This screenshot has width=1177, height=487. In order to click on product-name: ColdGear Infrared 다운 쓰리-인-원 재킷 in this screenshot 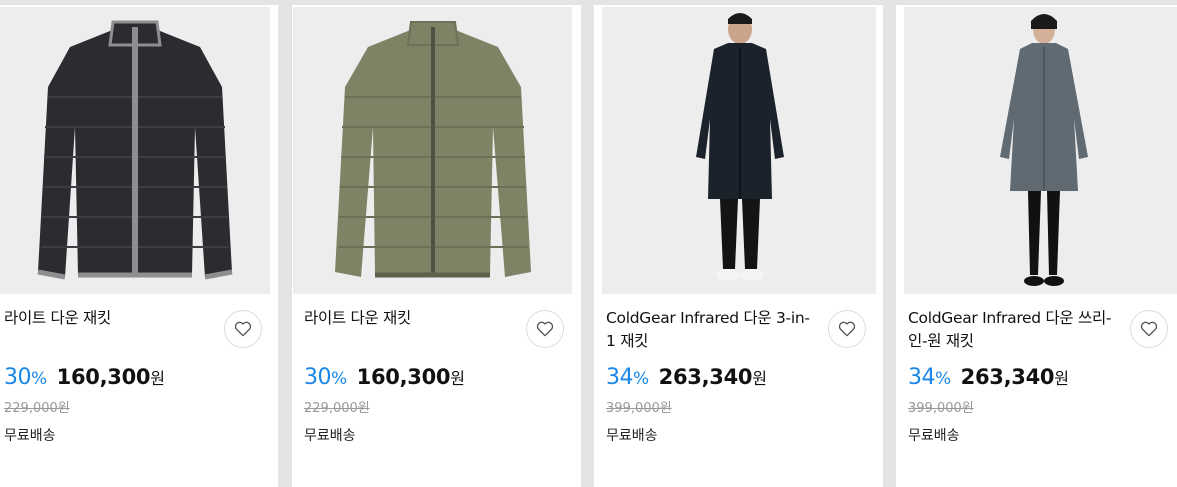, I will do `click(1013, 330)`.